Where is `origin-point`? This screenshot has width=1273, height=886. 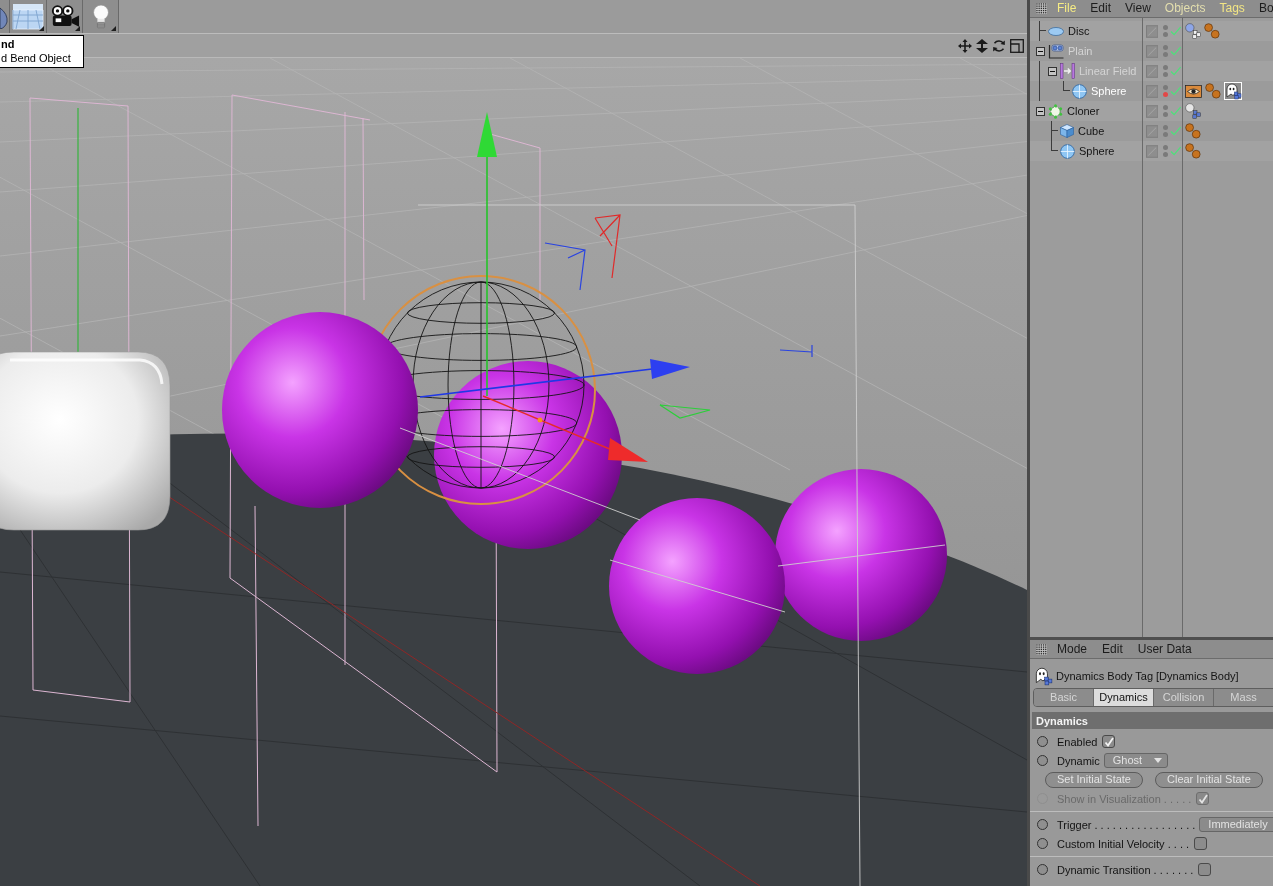
origin-point is located at coordinates (540, 420).